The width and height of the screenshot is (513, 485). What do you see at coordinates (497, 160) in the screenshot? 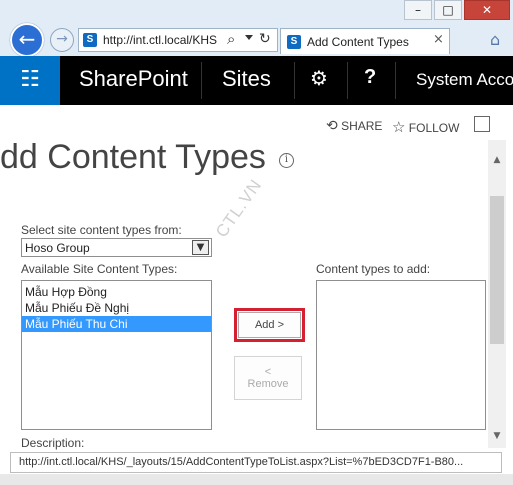
I see `scroll-up-icon: ▲` at bounding box center [497, 160].